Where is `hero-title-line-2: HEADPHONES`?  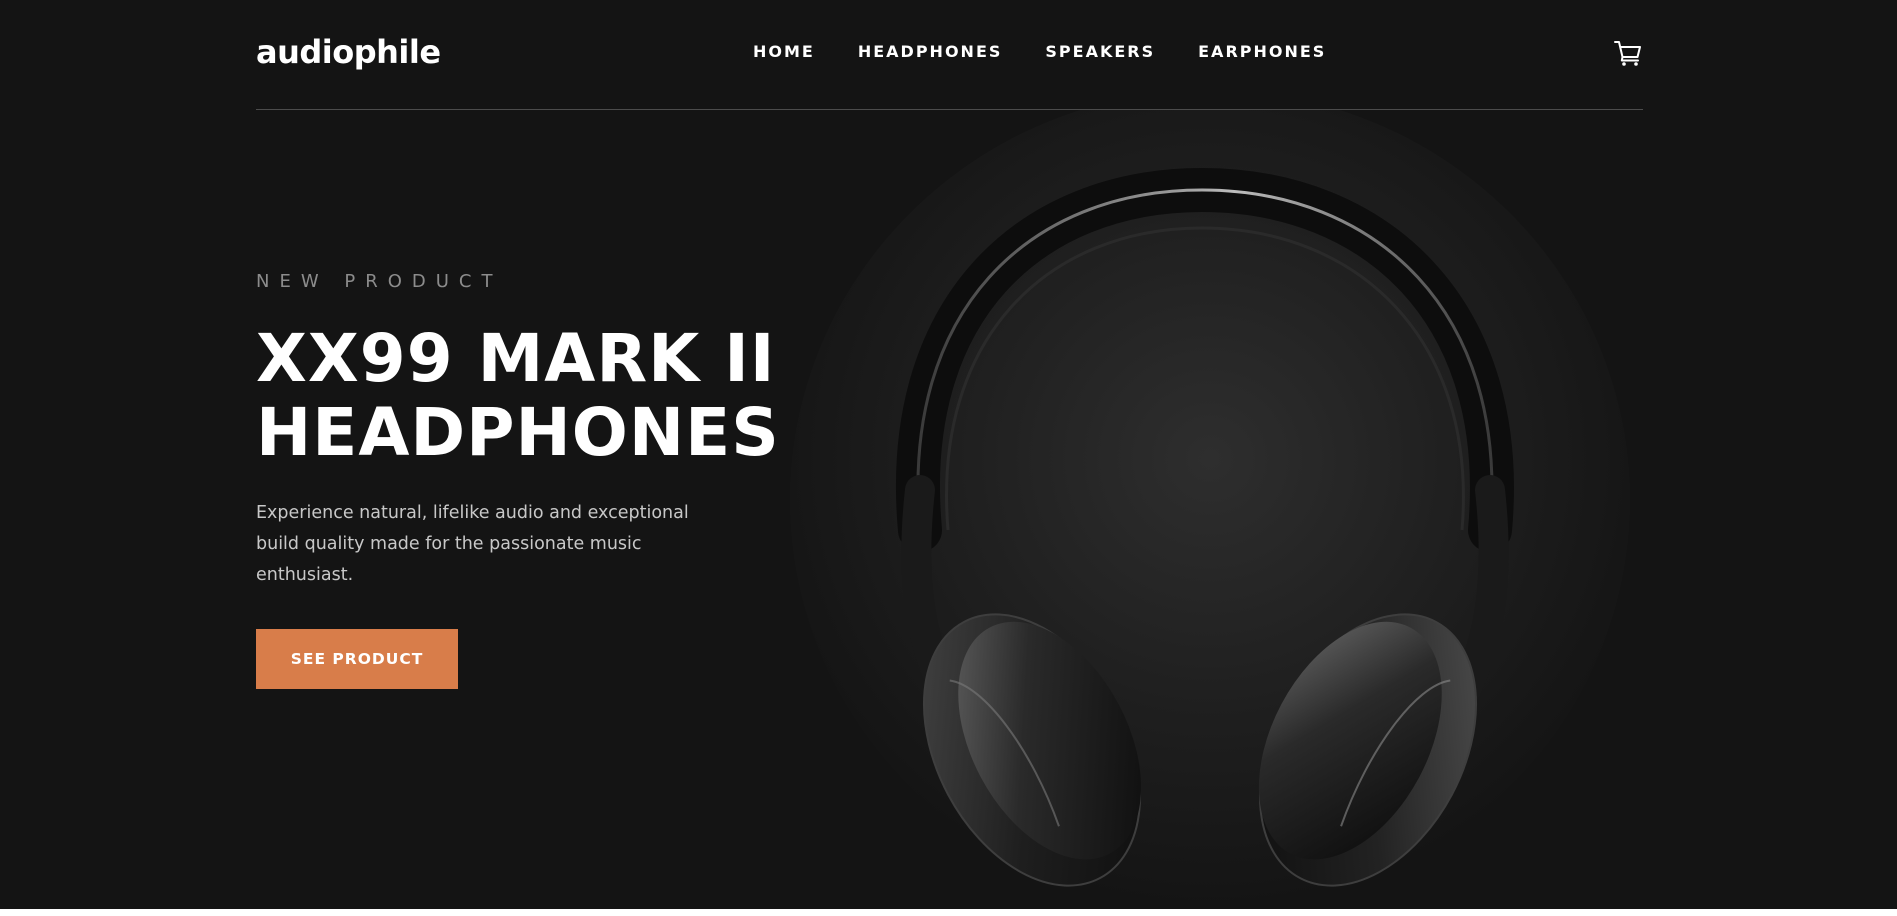
hero-title-line-2: HEADPHONES is located at coordinates (518, 432).